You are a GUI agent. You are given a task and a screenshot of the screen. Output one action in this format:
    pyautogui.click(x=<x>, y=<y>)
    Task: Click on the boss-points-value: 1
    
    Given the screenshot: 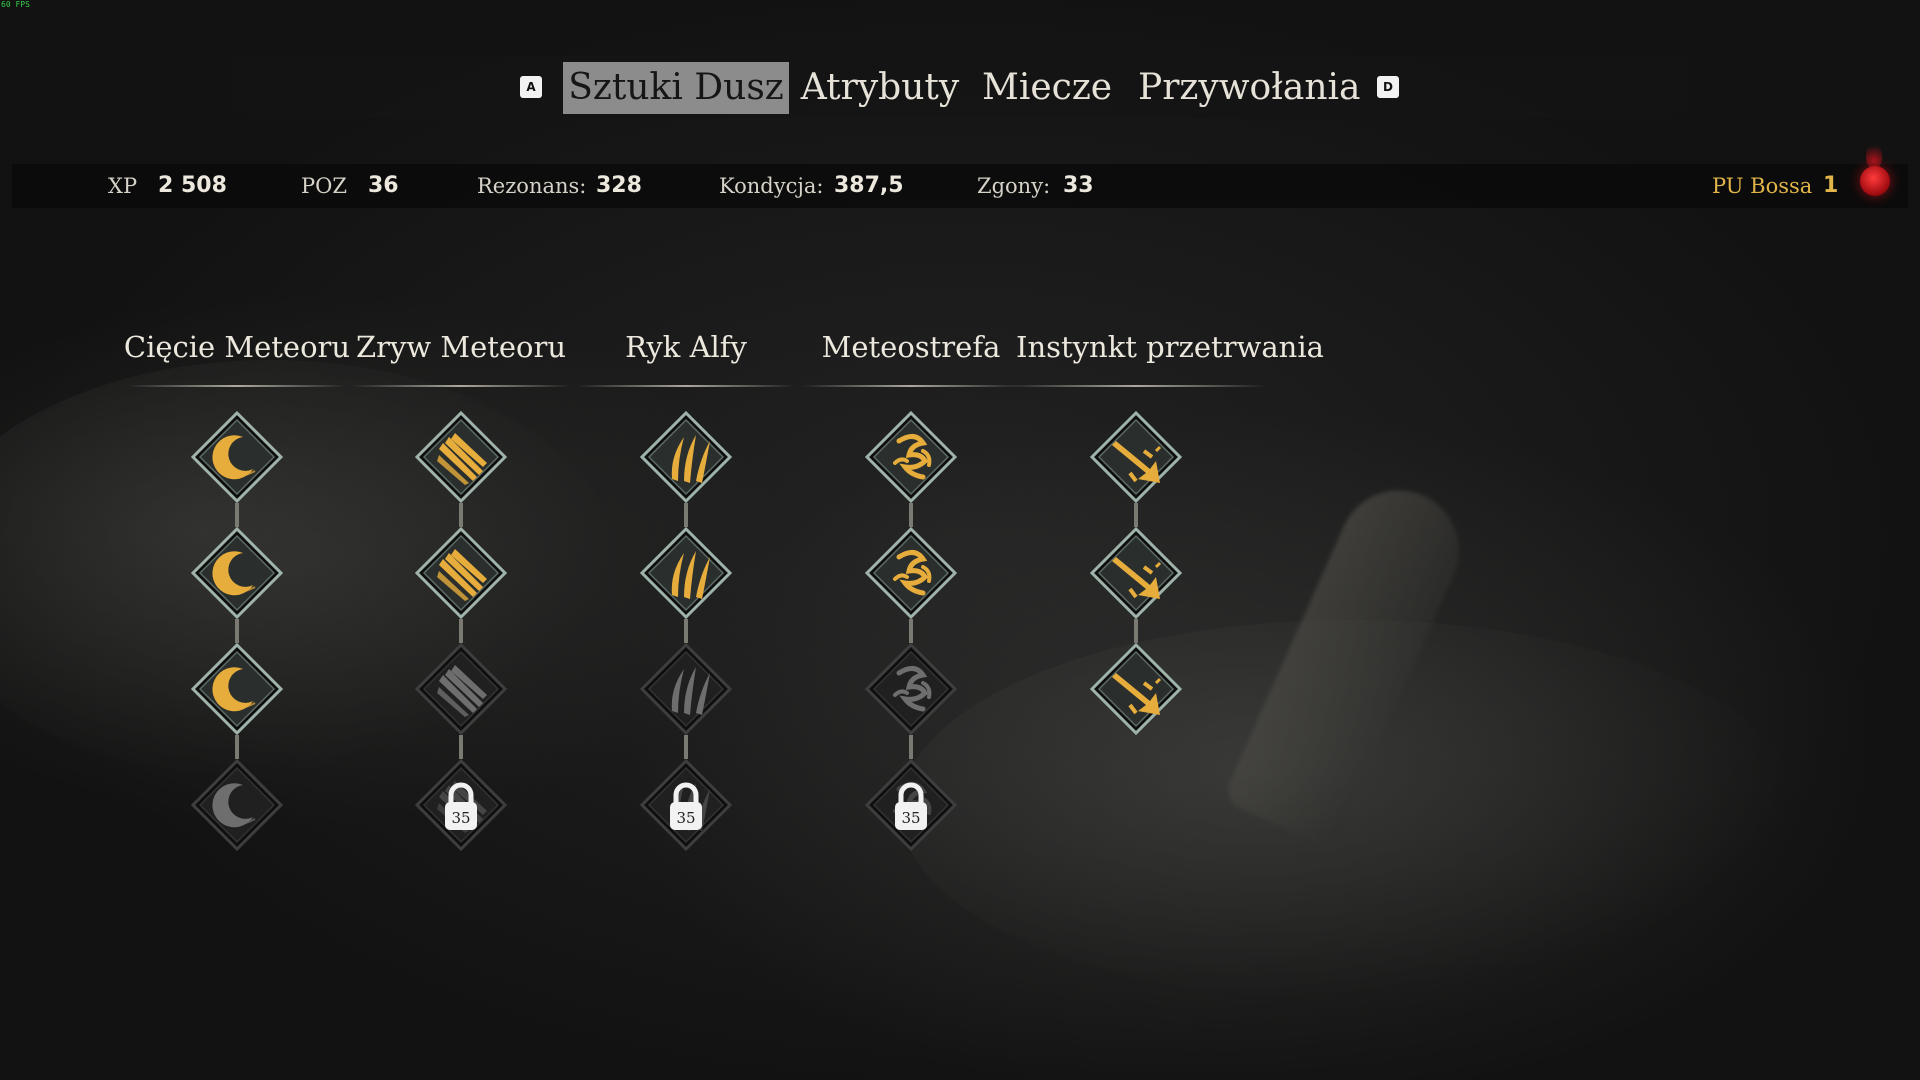 What is the action you would take?
    pyautogui.click(x=1831, y=185)
    